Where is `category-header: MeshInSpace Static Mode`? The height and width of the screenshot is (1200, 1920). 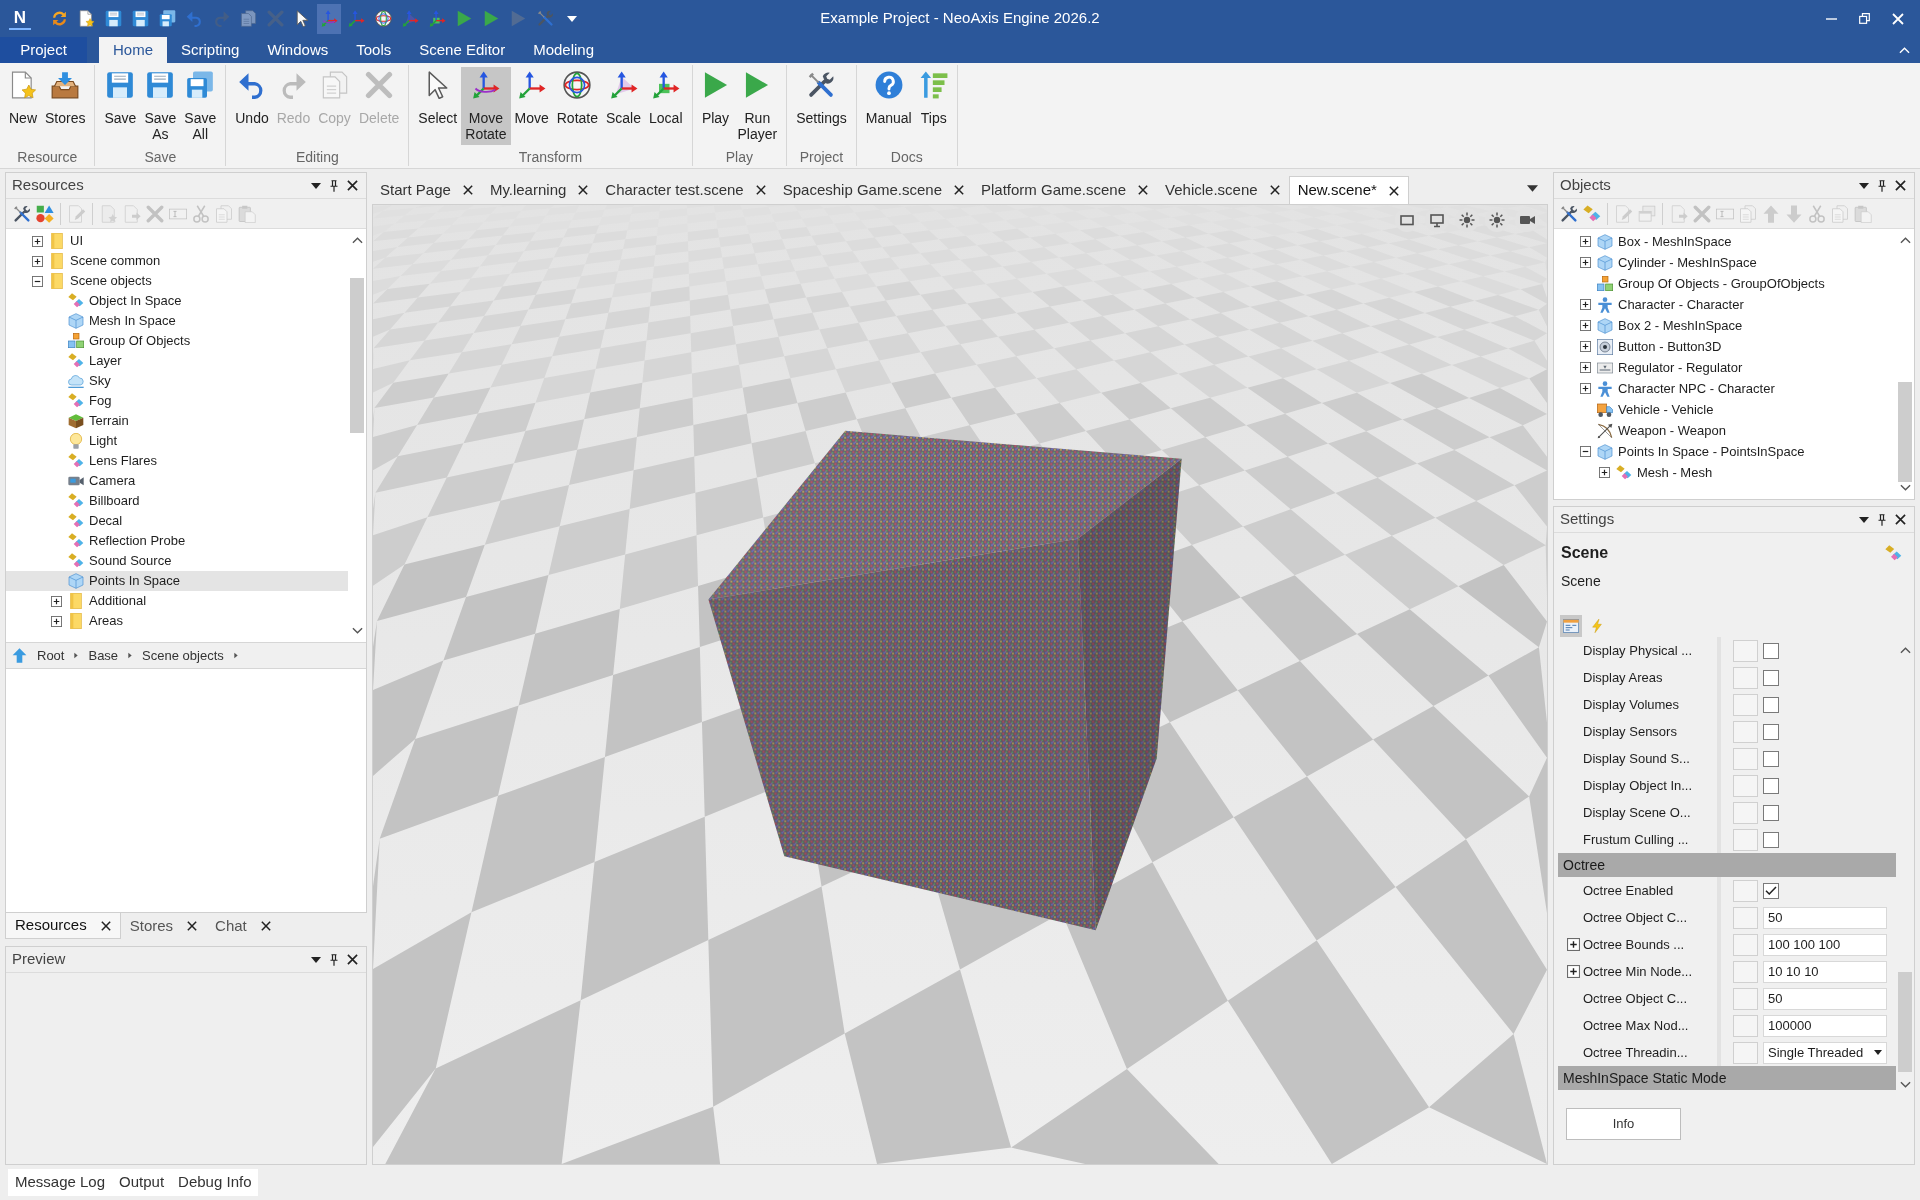
category-header: MeshInSpace Static Mode is located at coordinates (1727, 1078).